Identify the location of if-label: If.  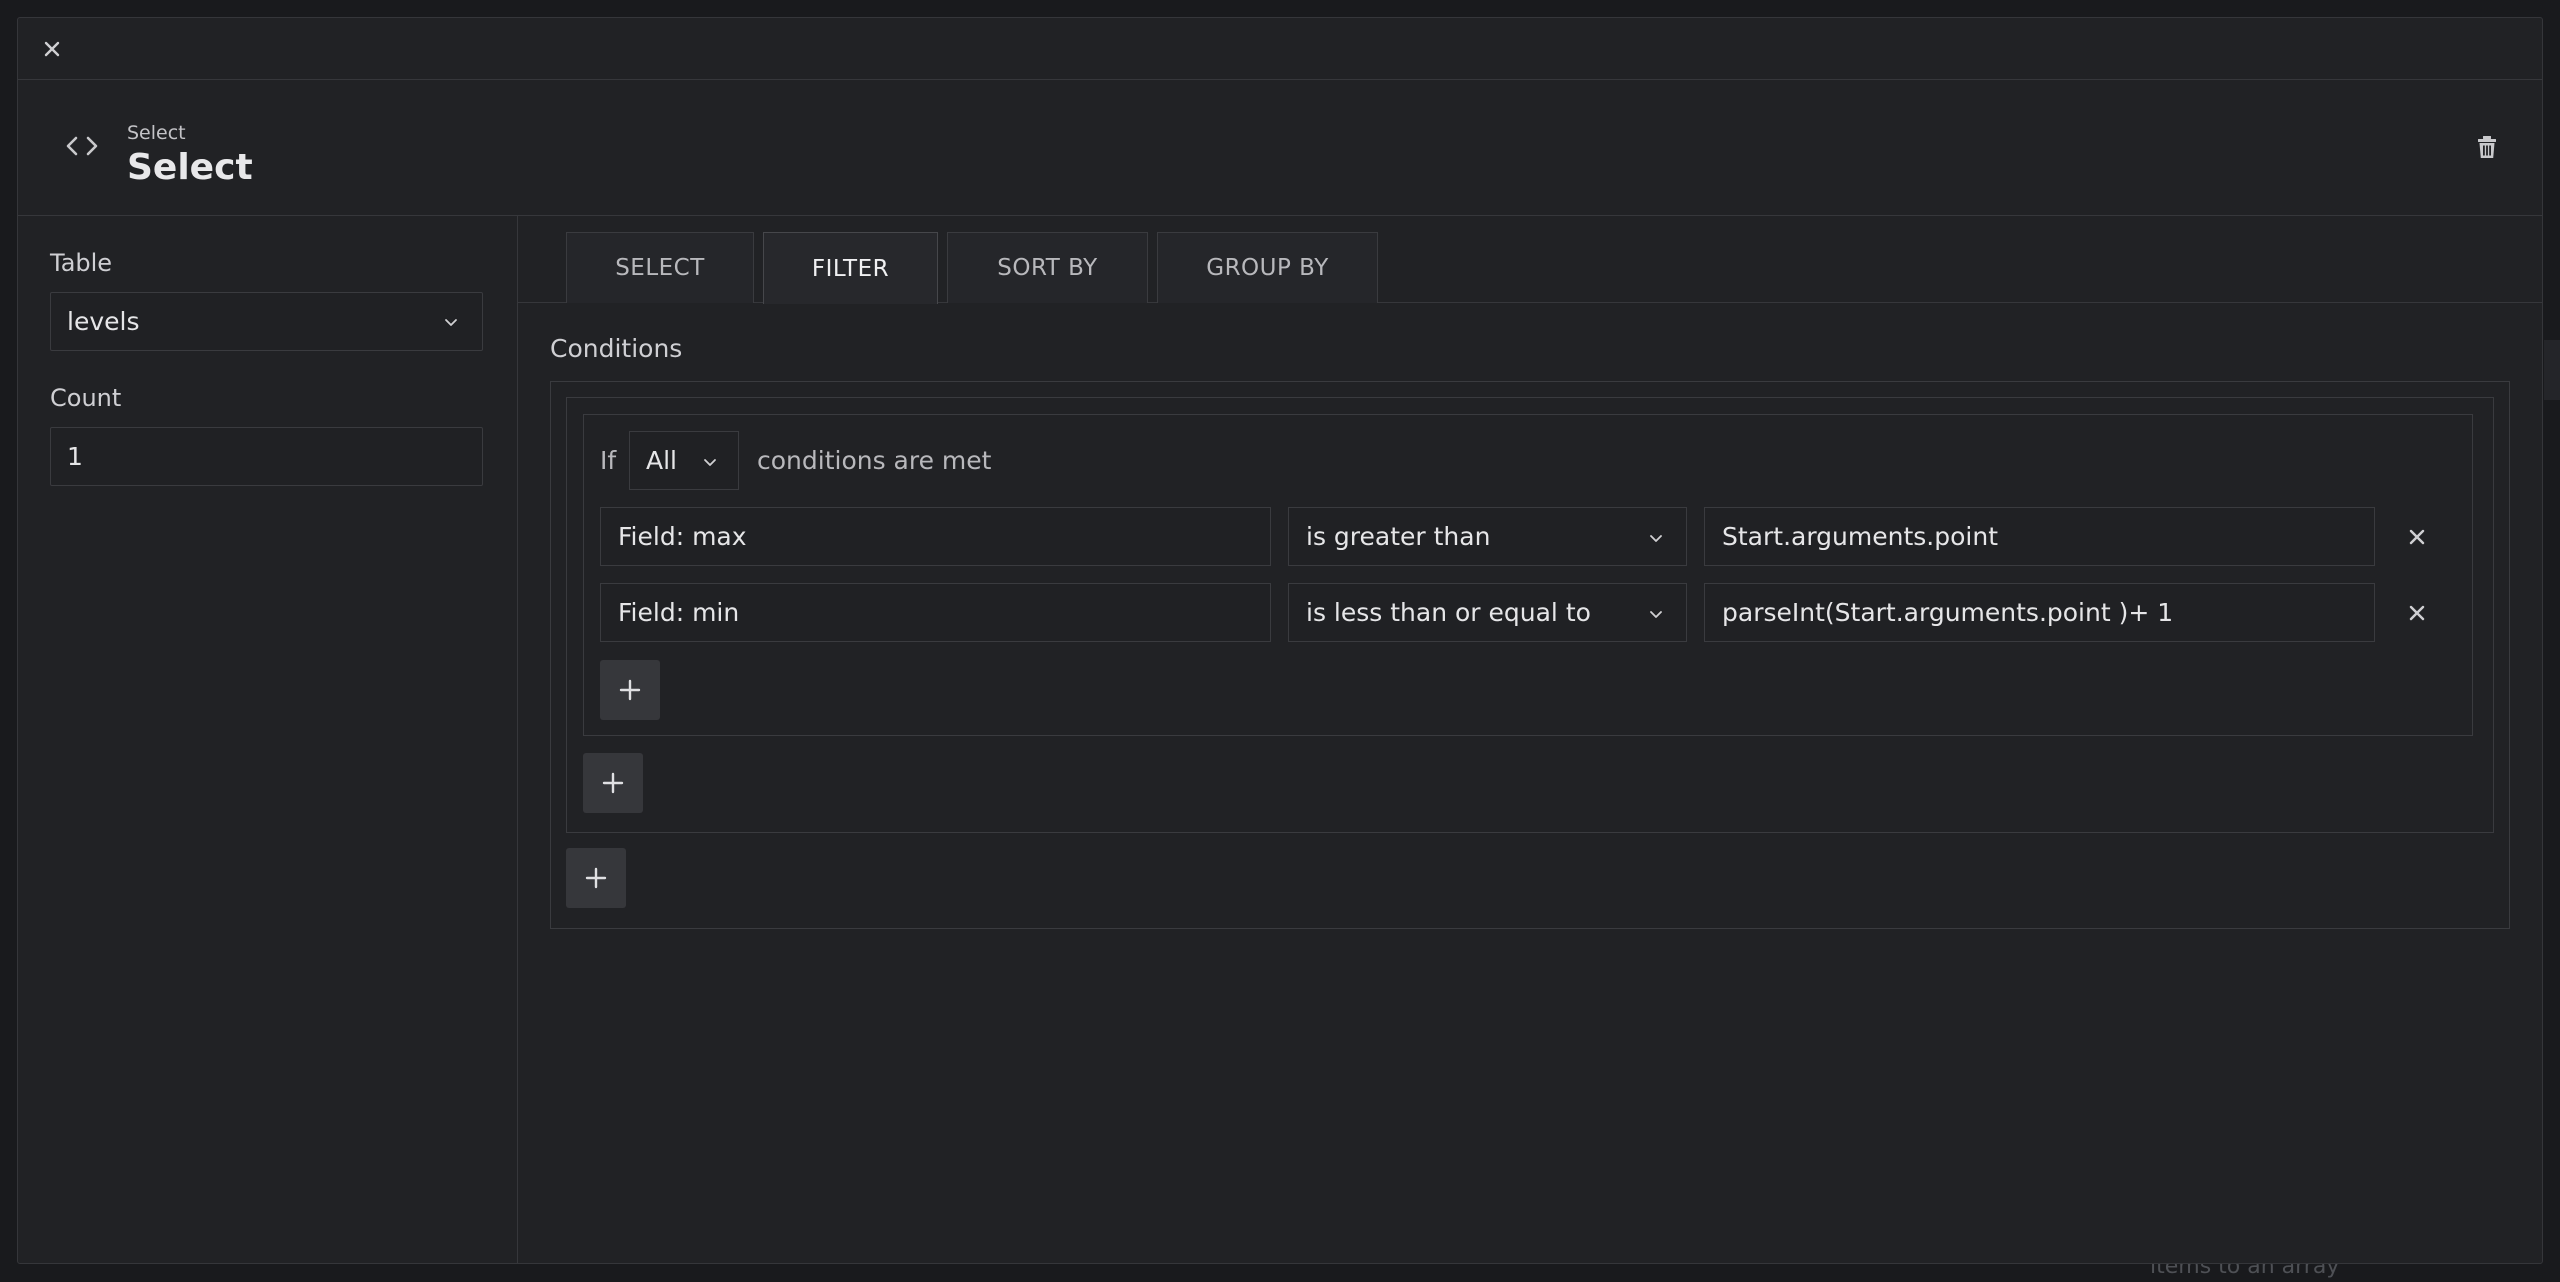
(608, 460).